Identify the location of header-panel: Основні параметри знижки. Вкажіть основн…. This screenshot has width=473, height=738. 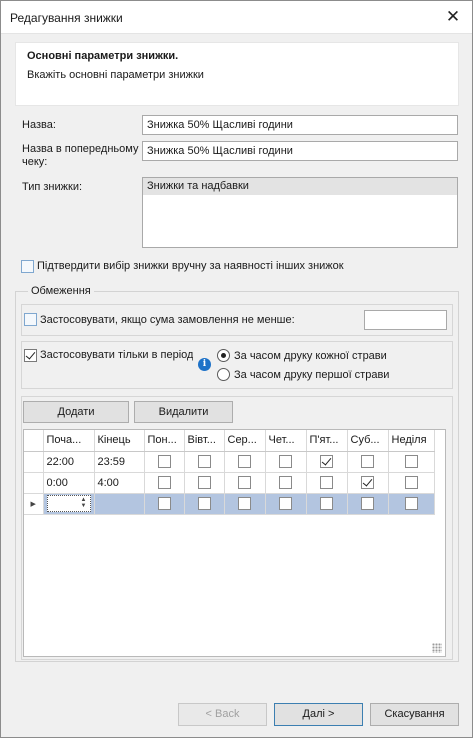
(237, 74).